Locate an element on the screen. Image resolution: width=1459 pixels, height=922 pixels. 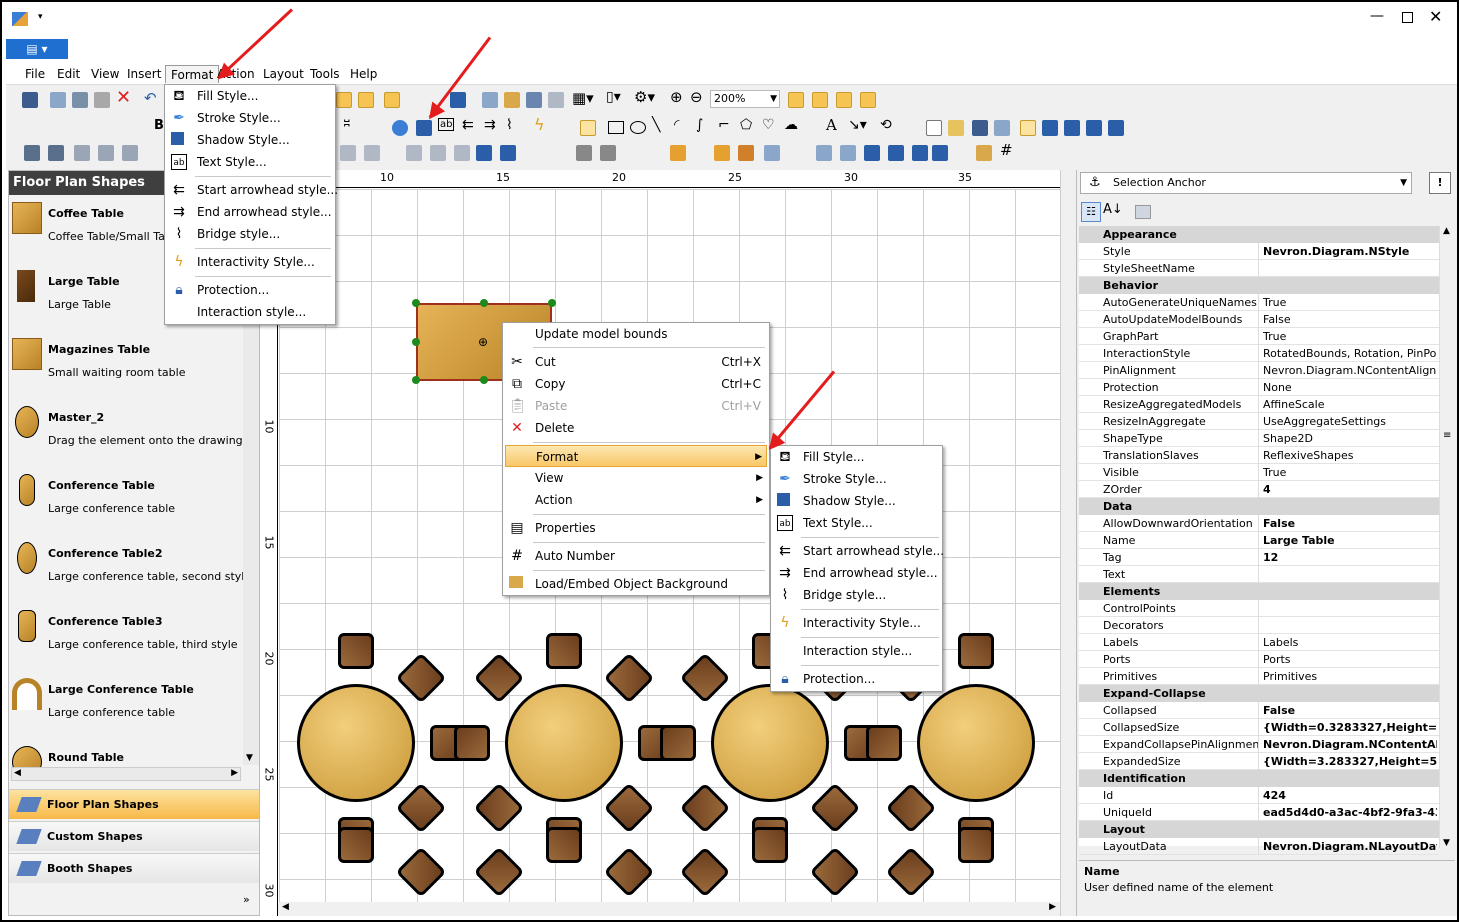
panel-overflow-chevron-icon: » is located at coordinates (246, 899).